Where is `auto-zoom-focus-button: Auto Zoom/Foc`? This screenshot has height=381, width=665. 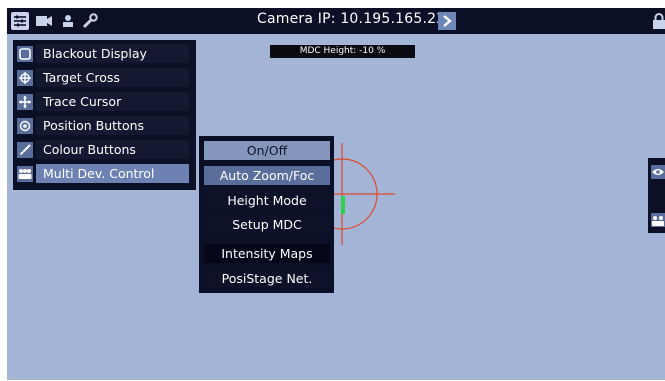
auto-zoom-focus-button: Auto Zoom/Foc is located at coordinates (267, 175).